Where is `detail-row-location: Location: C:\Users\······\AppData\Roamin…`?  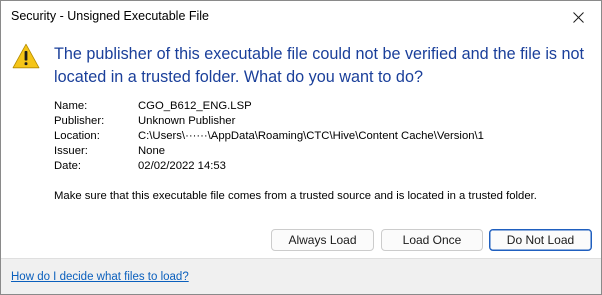 detail-row-location: Location: C:\Users\······\AppData\Roamin… is located at coordinates (269, 136).